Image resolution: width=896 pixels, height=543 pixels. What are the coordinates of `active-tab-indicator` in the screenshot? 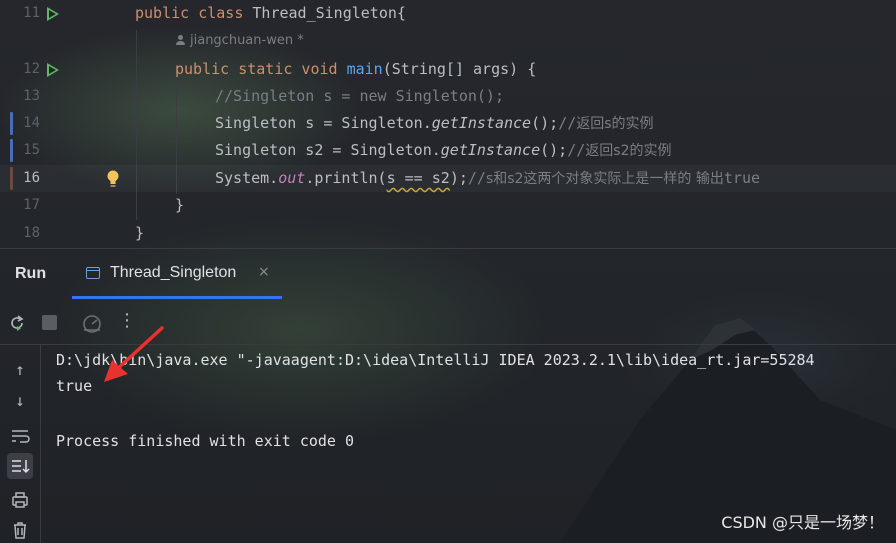 It's located at (177, 297).